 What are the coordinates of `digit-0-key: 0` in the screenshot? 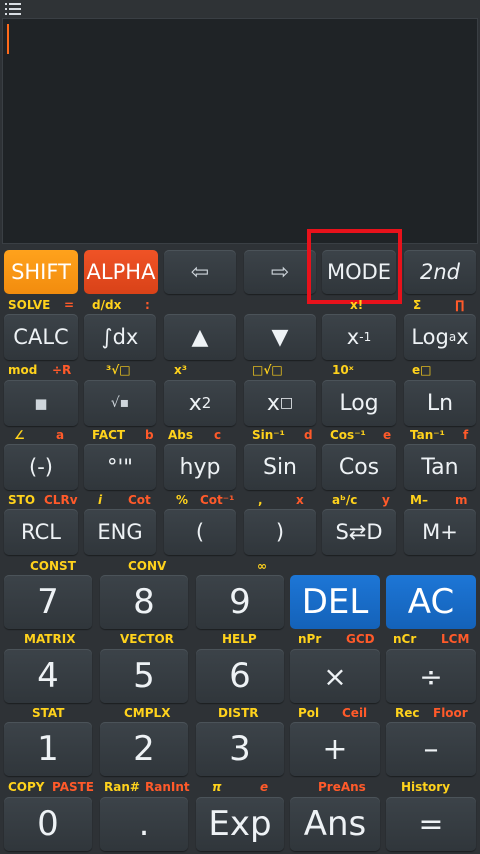 It's located at (48, 824).